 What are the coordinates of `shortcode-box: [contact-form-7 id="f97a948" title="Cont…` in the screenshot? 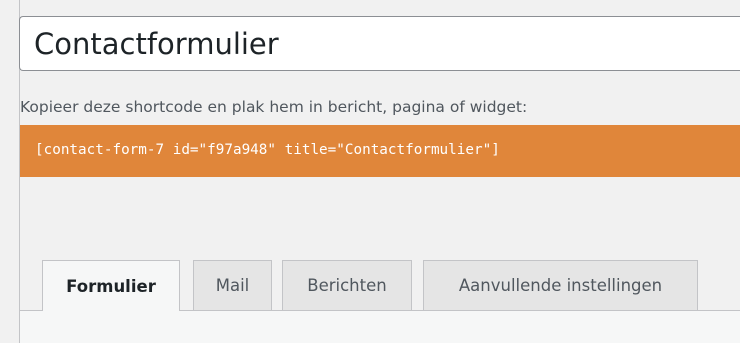 It's located at (380, 151).